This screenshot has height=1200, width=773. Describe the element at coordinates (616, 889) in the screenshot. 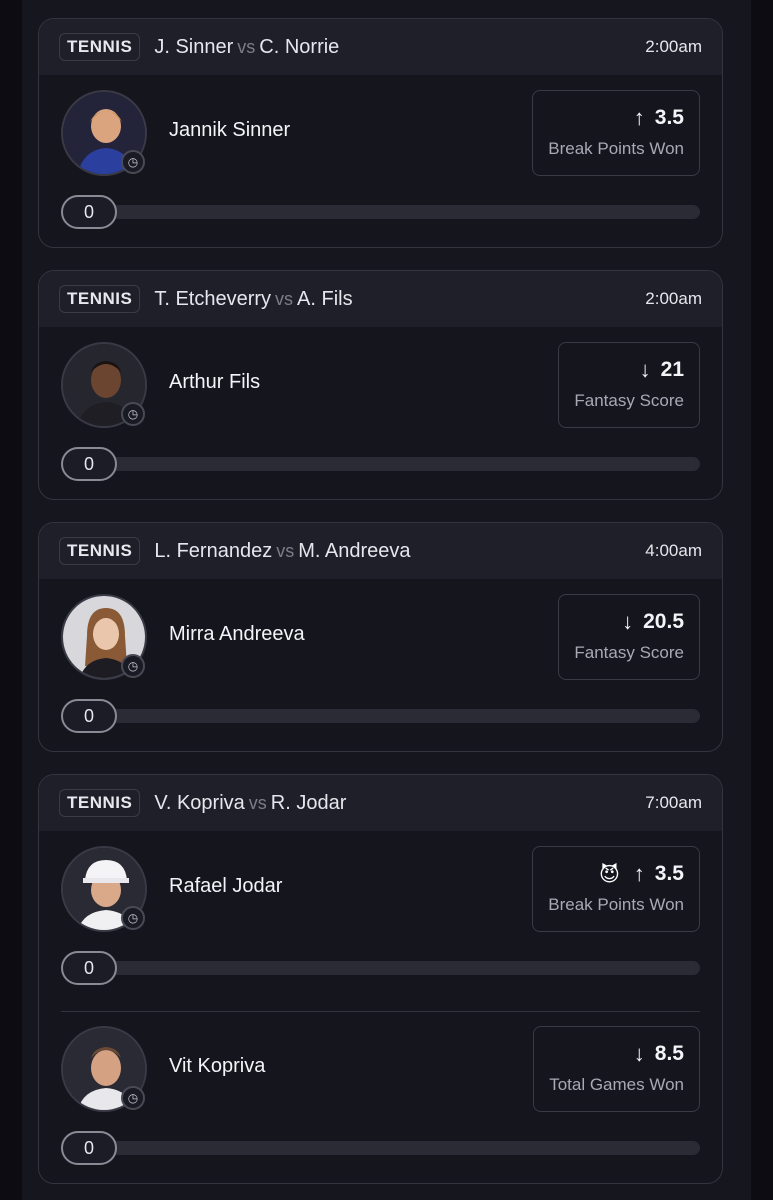

I see `projection-box: 😈 ↑ 3.5 Break Points Won` at that location.